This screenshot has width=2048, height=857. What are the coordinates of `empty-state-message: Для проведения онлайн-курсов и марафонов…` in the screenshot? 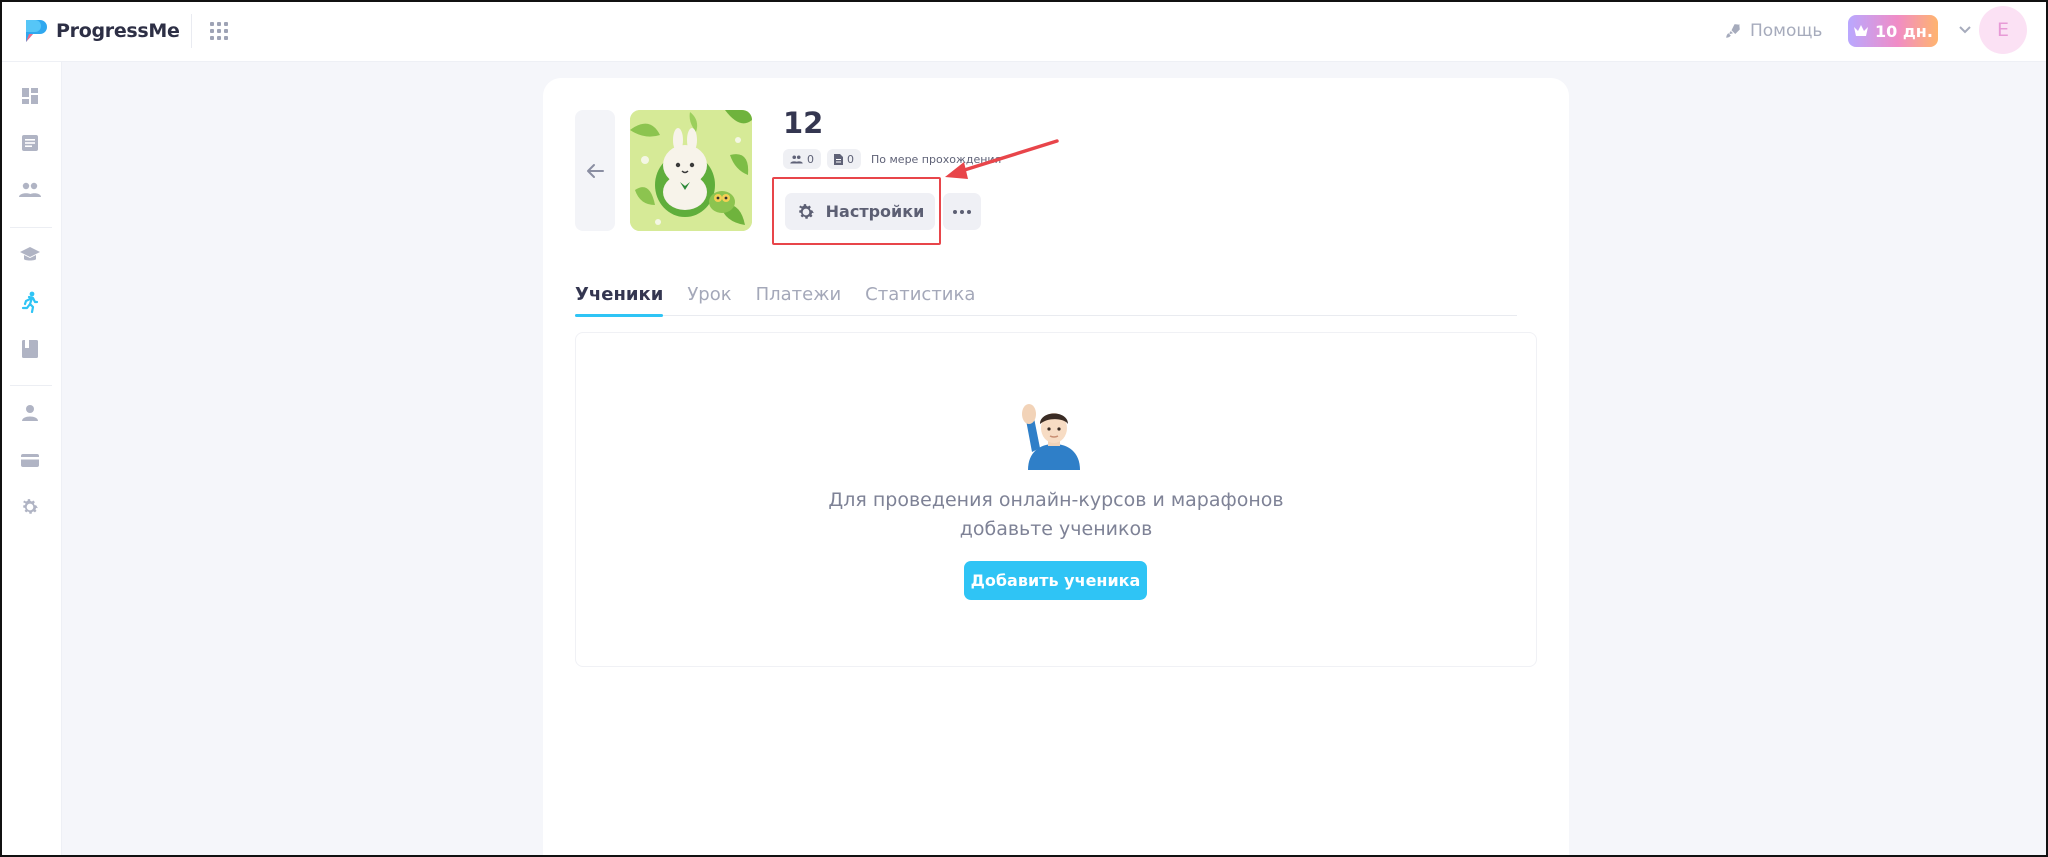 It's located at (1056, 515).